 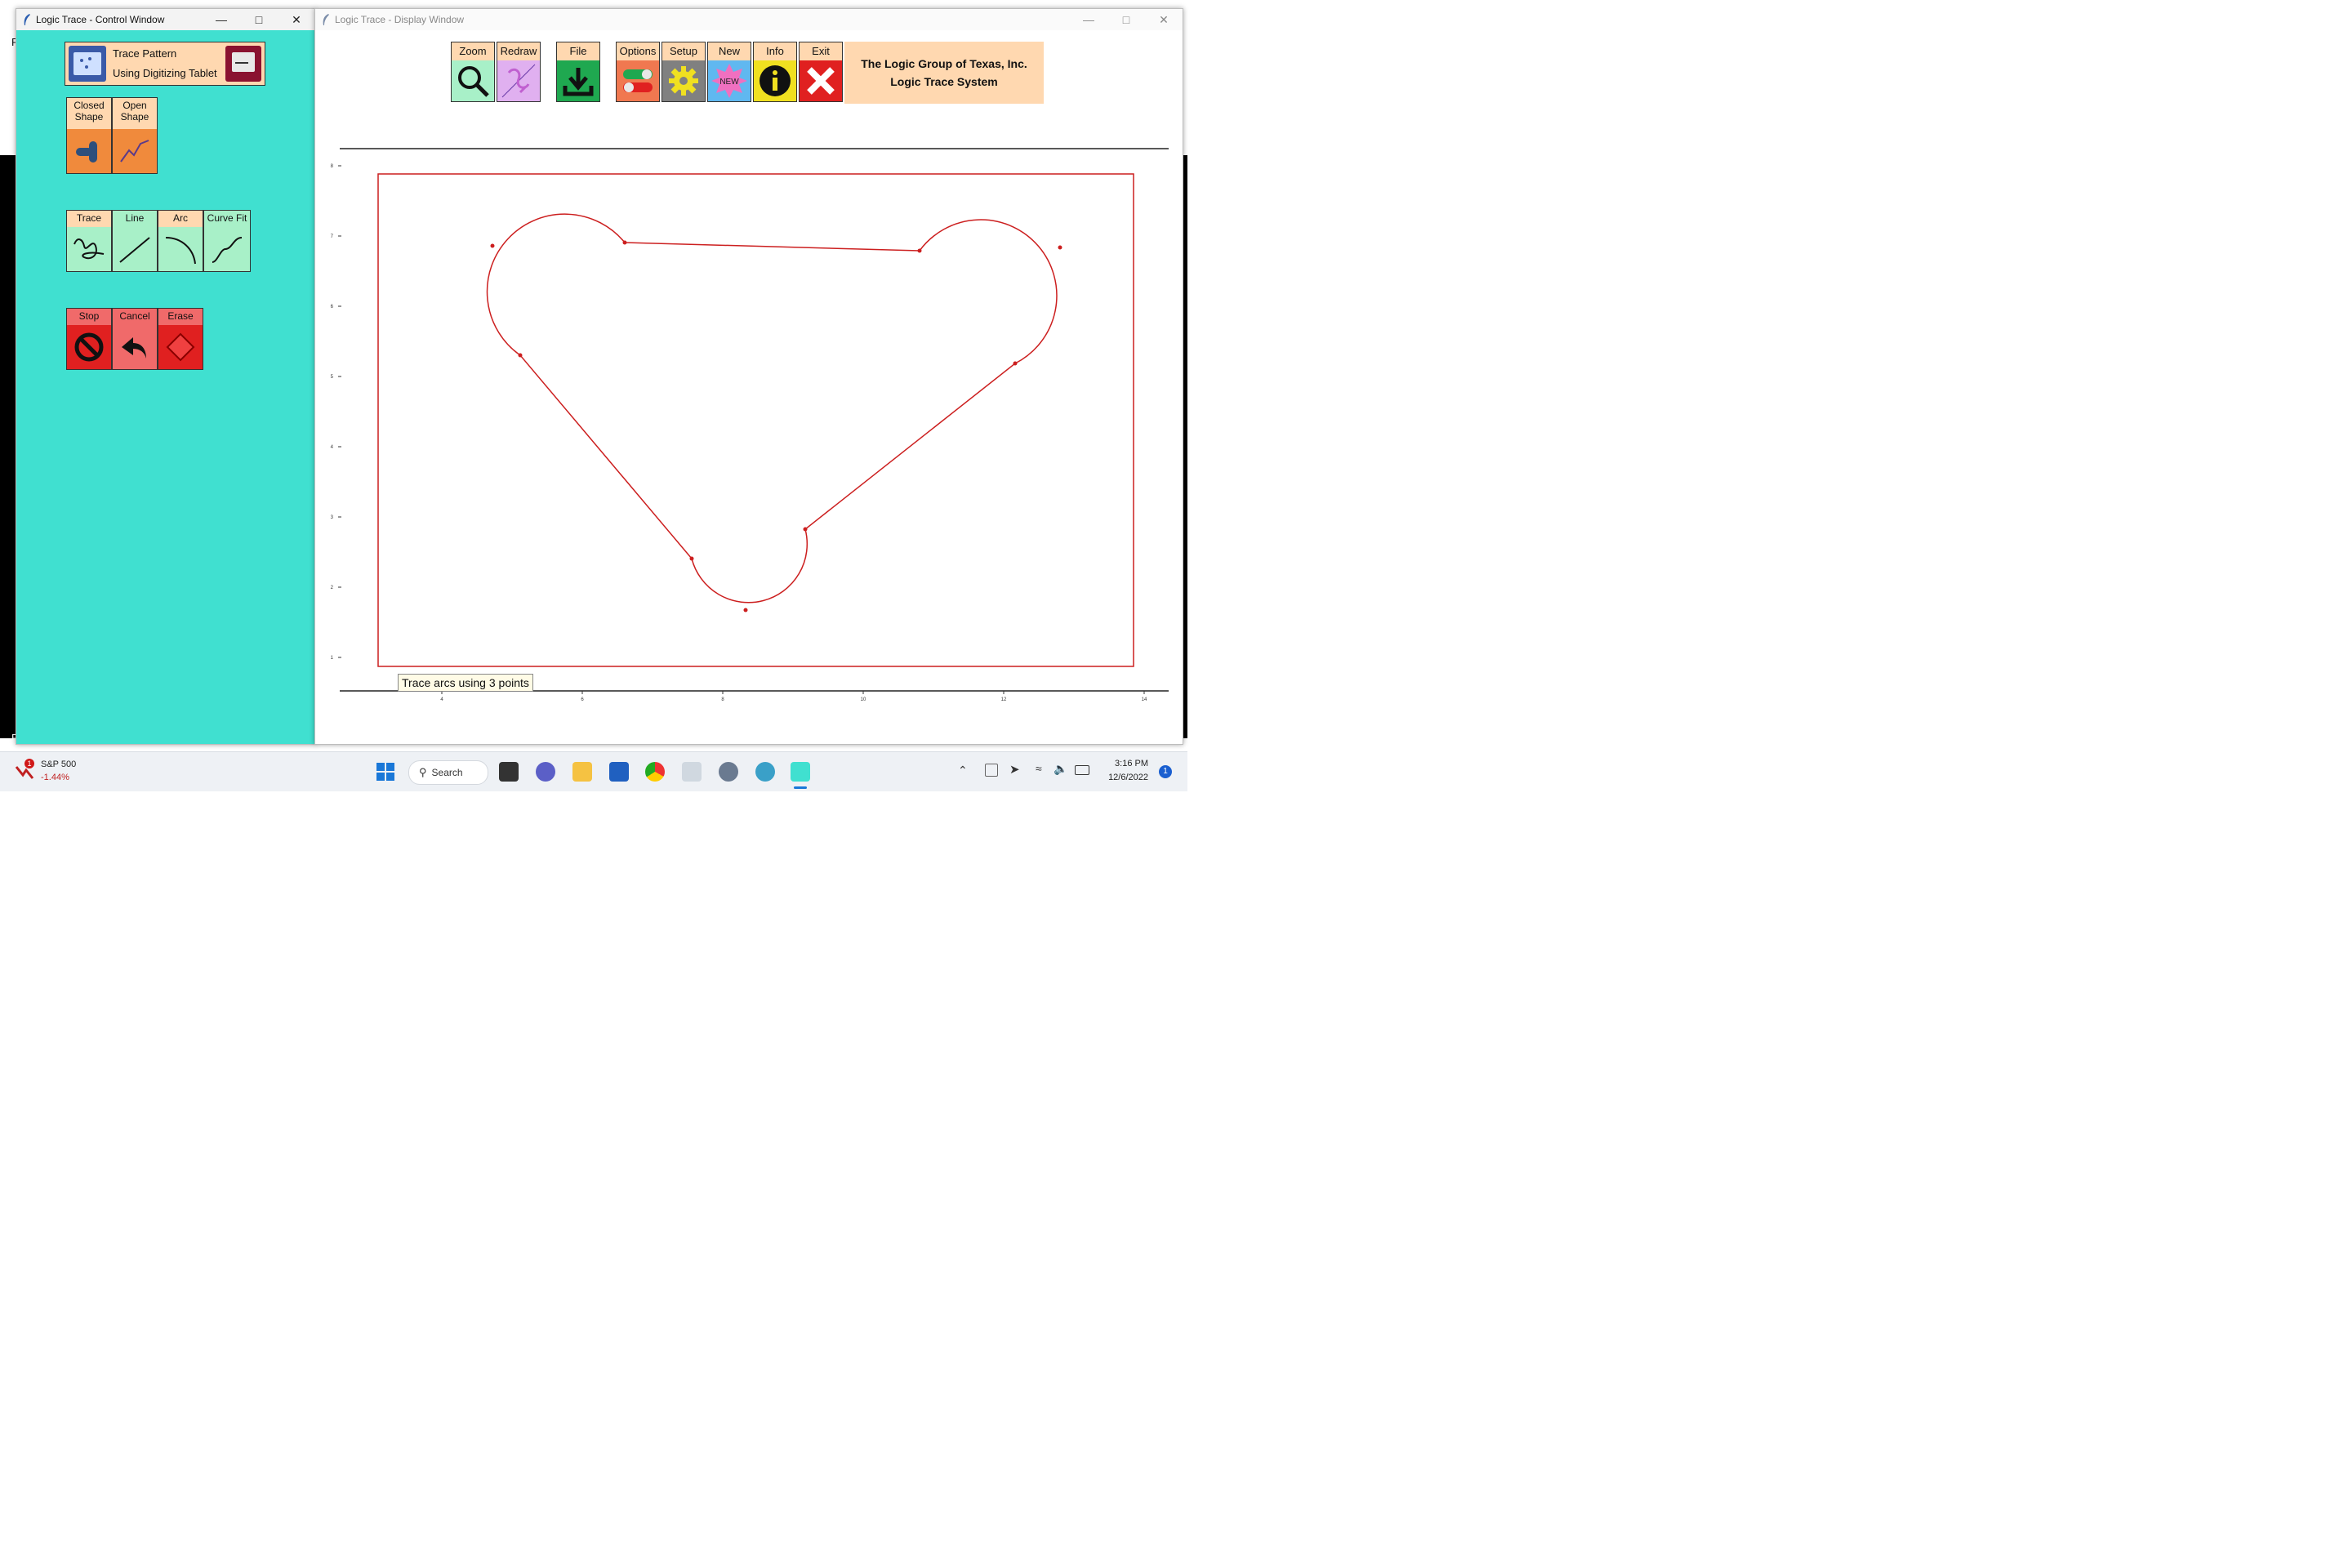 What do you see at coordinates (89, 249) in the screenshot?
I see `trace-icon` at bounding box center [89, 249].